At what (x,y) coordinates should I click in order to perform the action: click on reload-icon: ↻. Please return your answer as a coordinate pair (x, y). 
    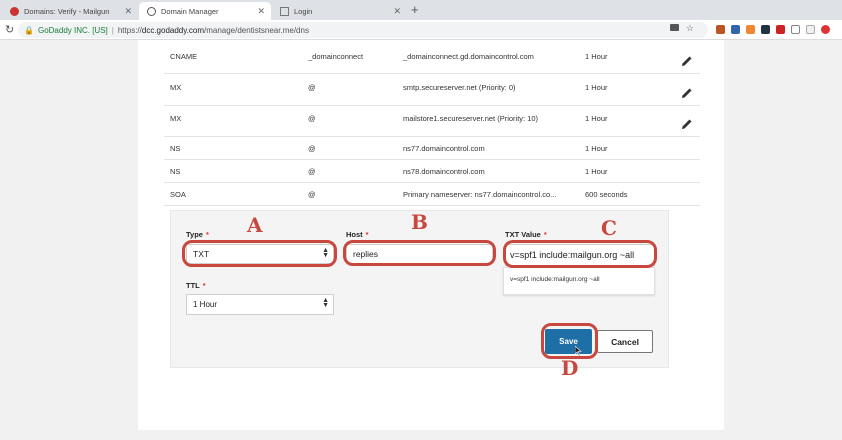
    Looking at the image, I should click on (9, 29).